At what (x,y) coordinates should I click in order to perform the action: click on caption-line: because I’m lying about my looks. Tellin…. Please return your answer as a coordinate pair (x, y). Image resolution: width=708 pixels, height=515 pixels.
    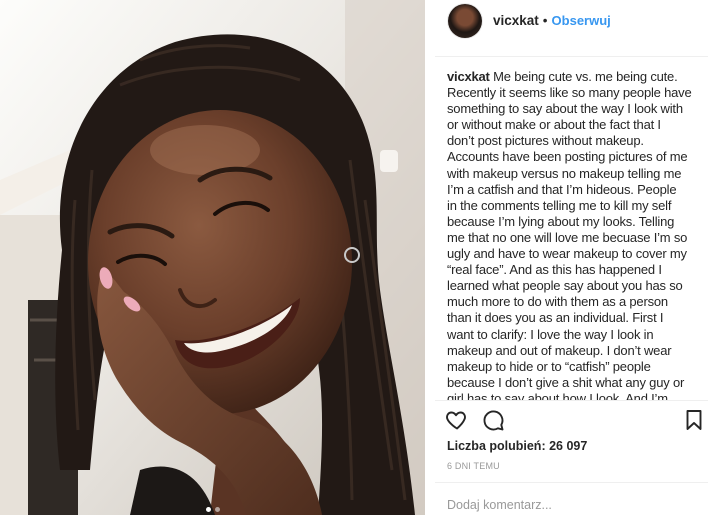
    Looking at the image, I should click on (561, 221).